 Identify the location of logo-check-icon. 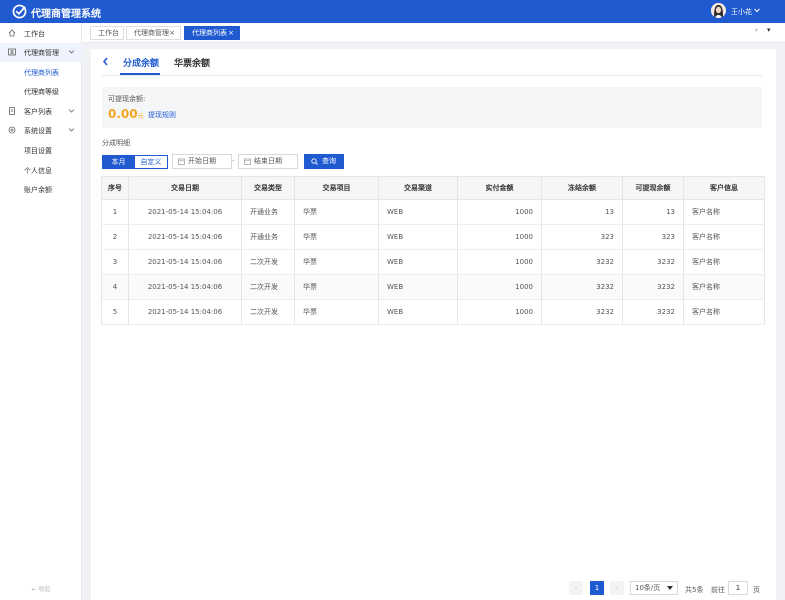
(19, 11).